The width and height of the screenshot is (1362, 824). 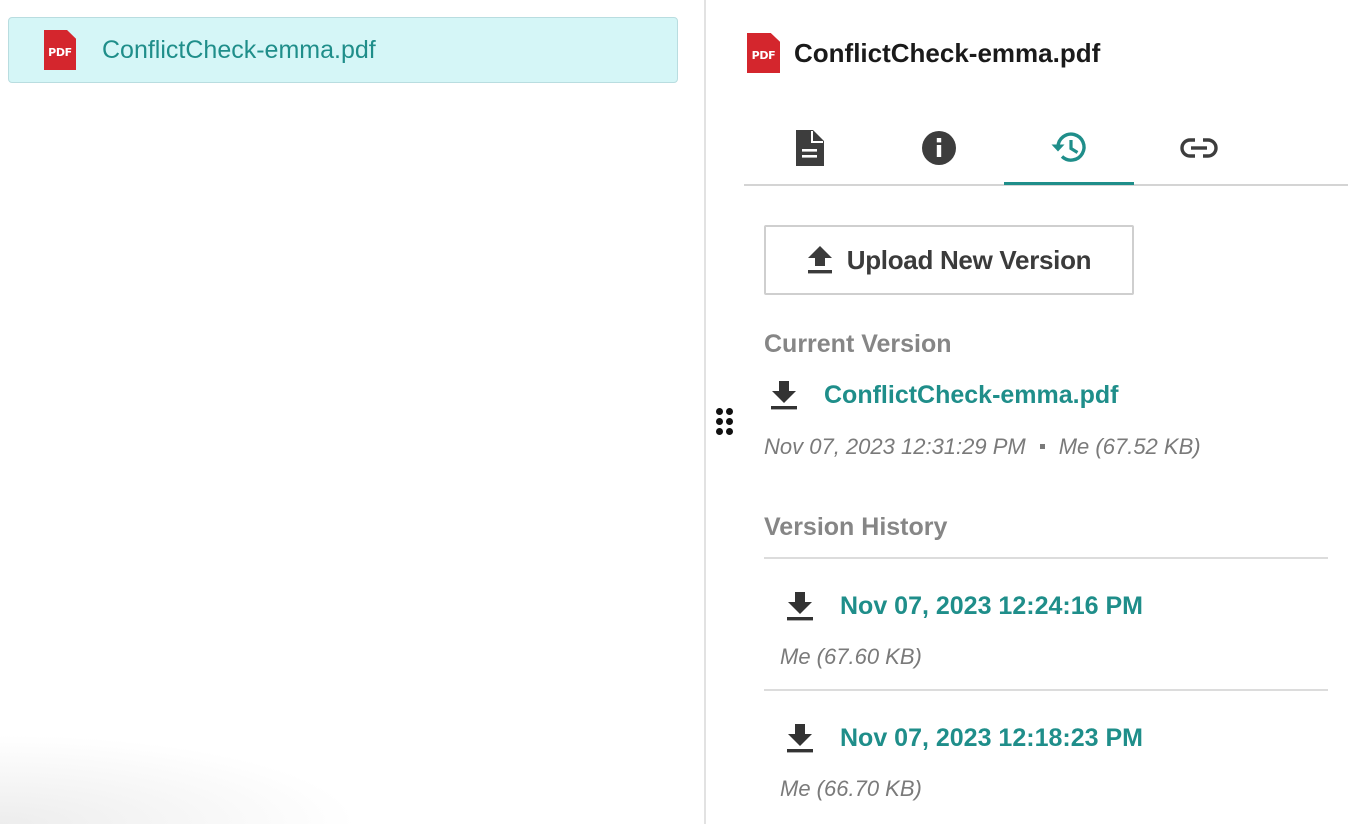 I want to click on info-icon, so click(x=939, y=148).